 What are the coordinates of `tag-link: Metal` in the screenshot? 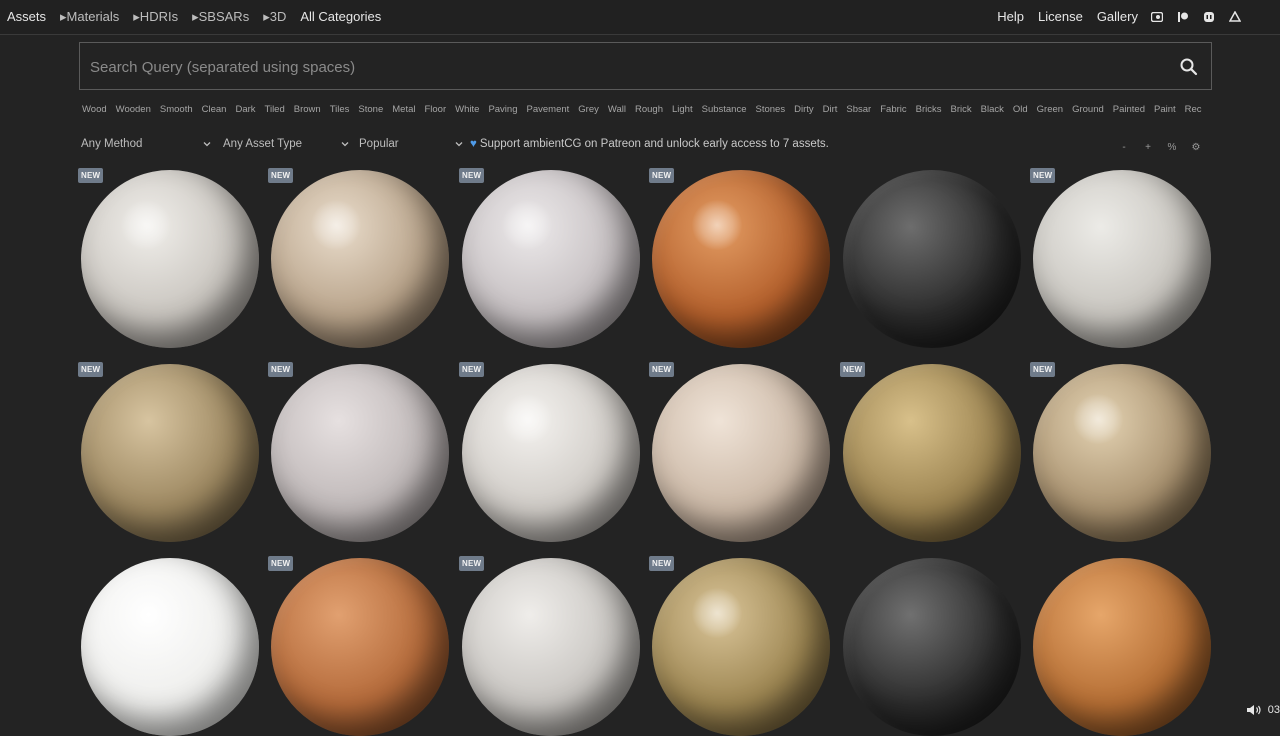 It's located at (403, 109).